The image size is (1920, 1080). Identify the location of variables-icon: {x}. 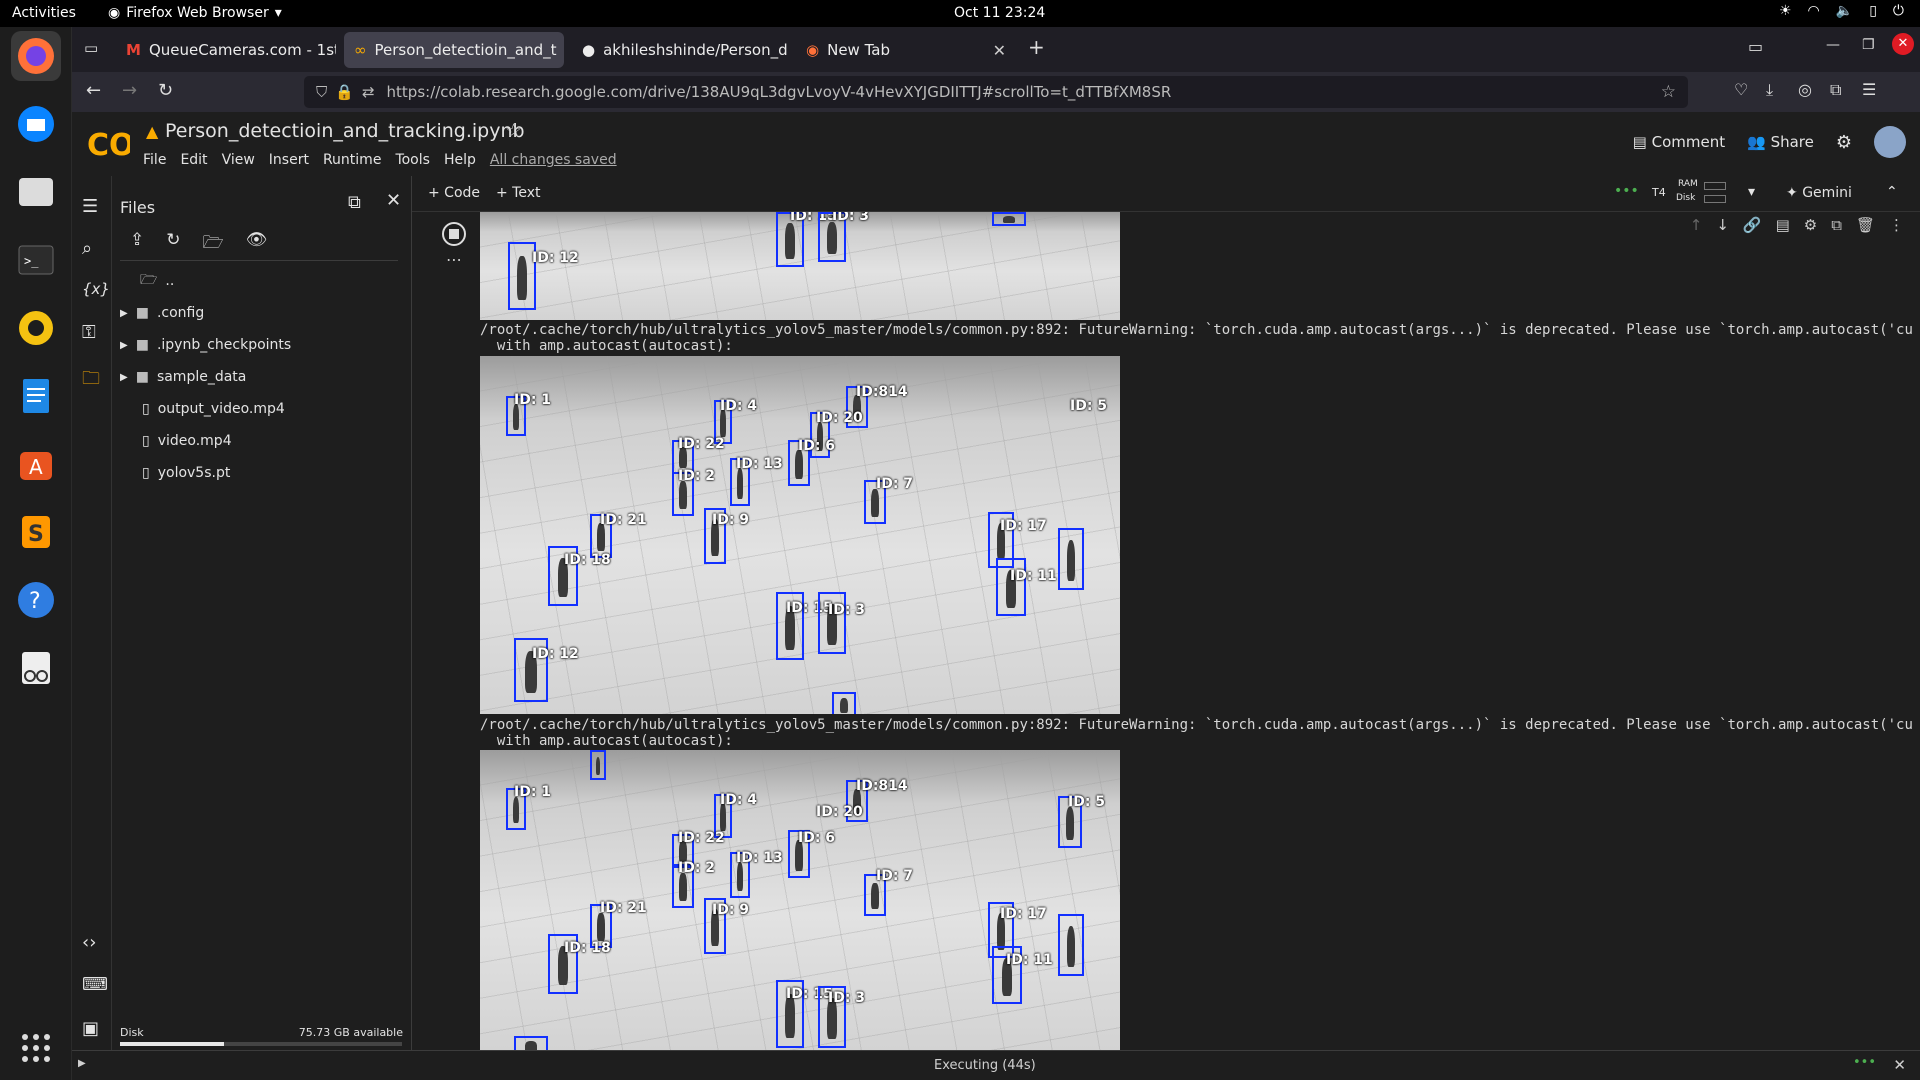
(96, 289).